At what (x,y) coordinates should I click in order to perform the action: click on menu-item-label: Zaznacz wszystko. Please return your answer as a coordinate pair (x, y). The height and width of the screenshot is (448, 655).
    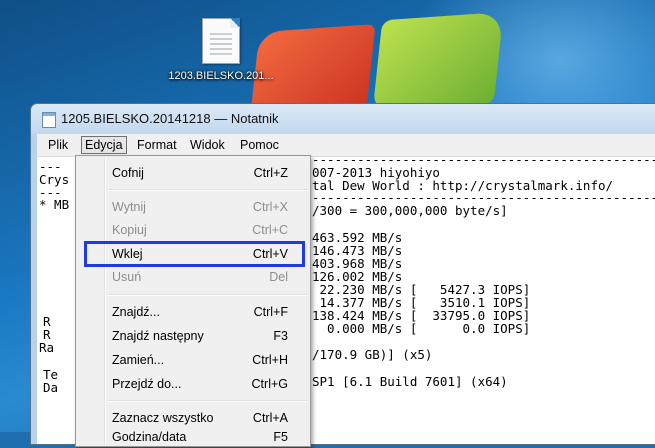
    Looking at the image, I should click on (163, 418).